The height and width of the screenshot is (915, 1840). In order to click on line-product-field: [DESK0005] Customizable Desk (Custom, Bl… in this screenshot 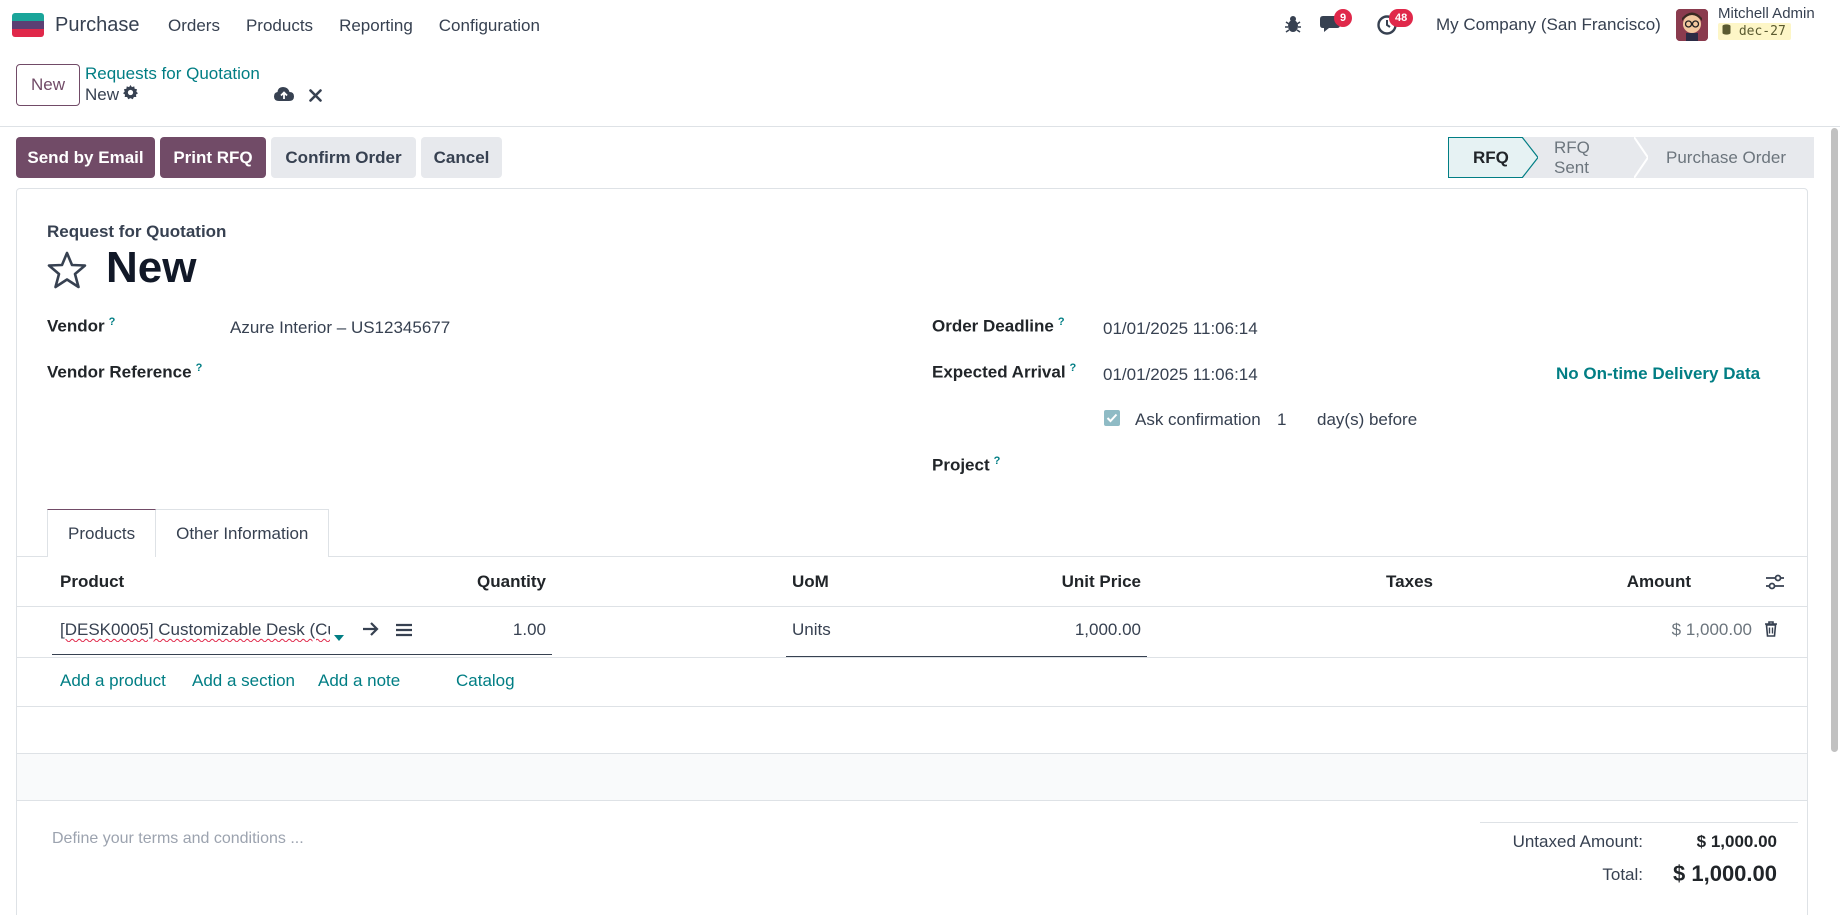, I will do `click(195, 631)`.